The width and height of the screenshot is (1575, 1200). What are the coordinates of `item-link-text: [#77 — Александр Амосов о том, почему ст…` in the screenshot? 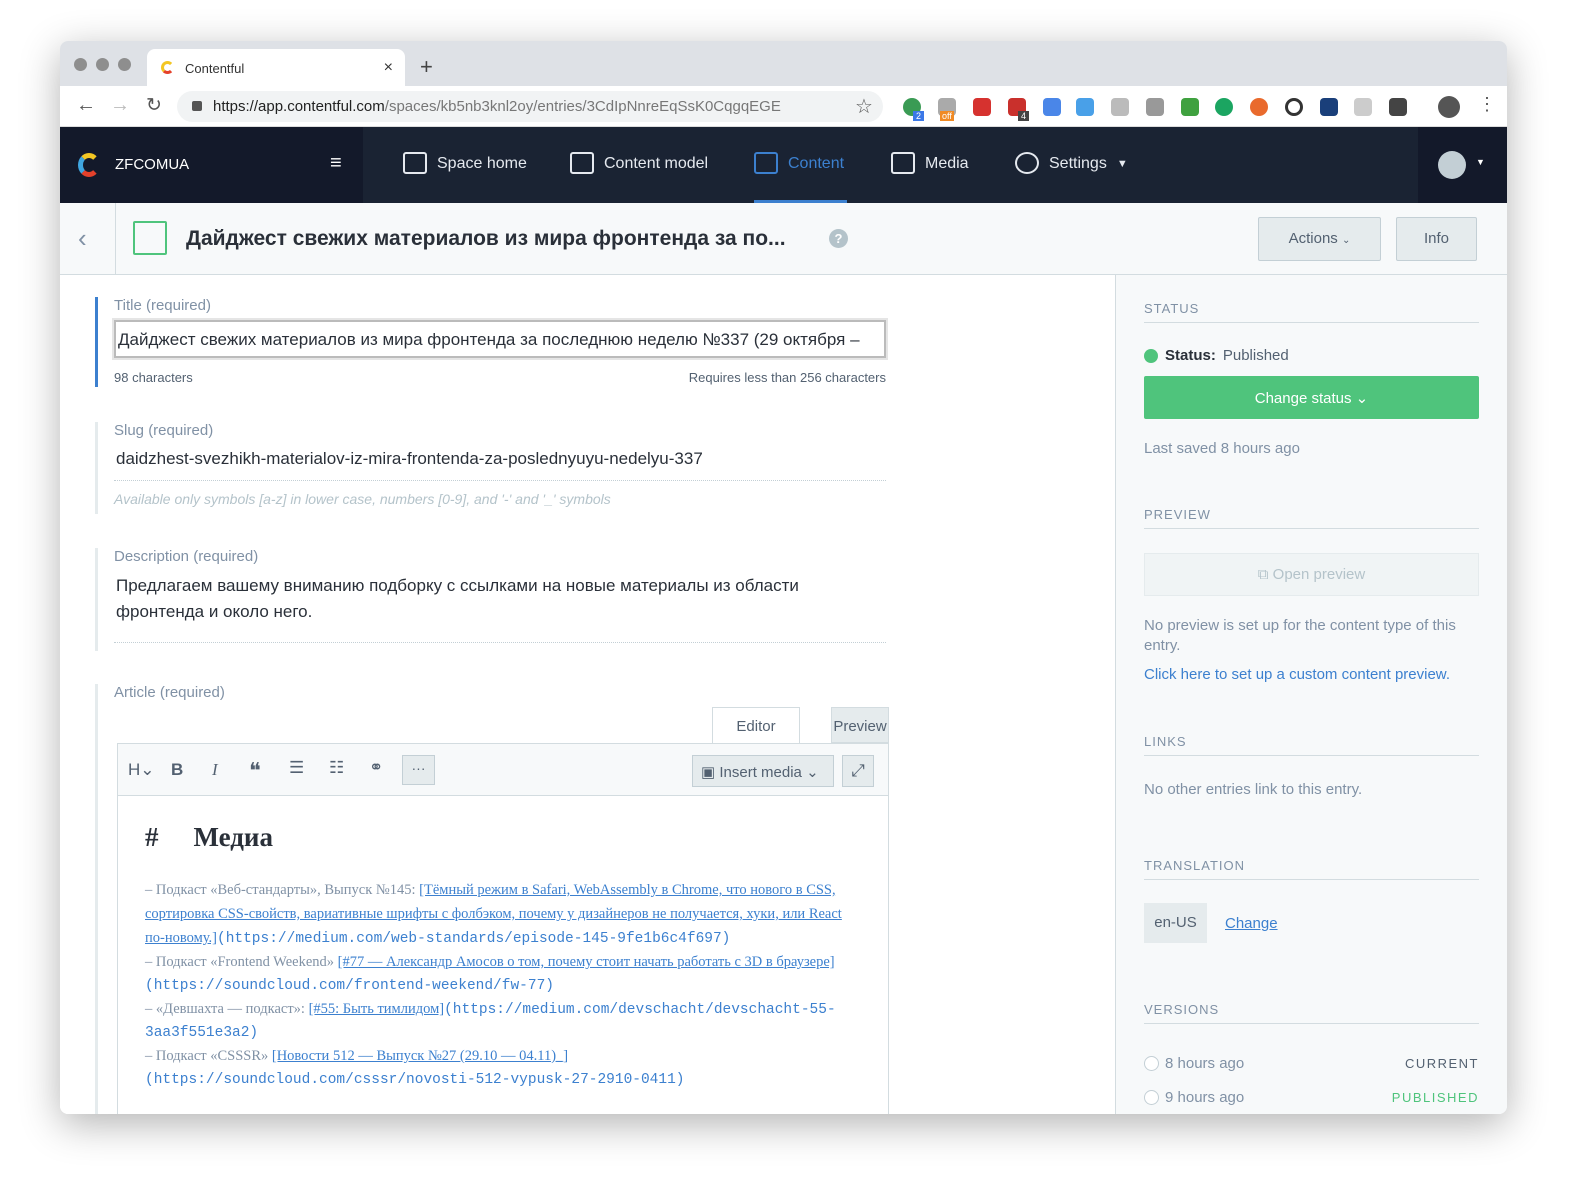 It's located at (586, 962).